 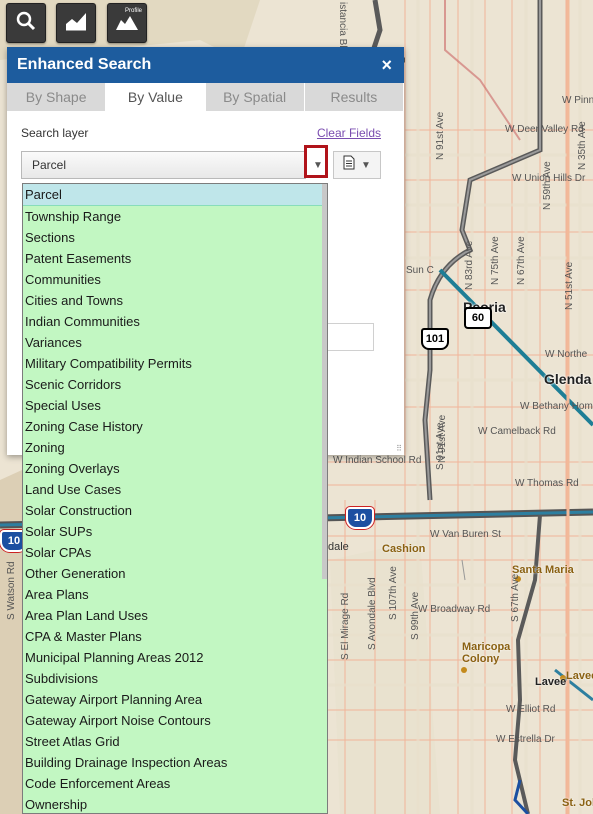 I want to click on dropdown-option: Code Enforcement Areas, so click(x=175, y=783).